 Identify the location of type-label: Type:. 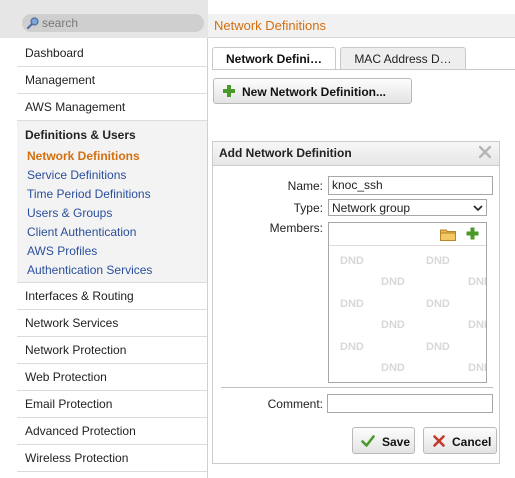
(308, 208).